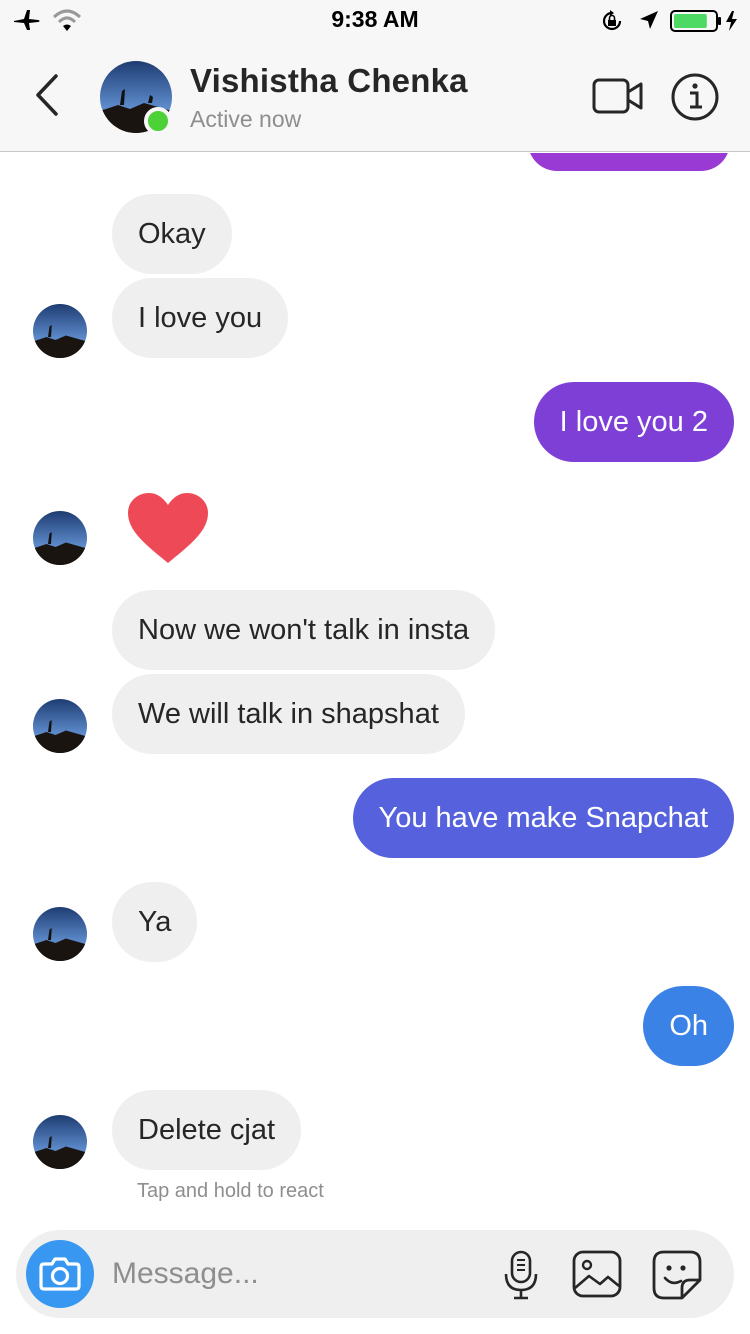 Image resolution: width=750 pixels, height=1334 pixels. I want to click on contact-status: Active now, so click(246, 119).